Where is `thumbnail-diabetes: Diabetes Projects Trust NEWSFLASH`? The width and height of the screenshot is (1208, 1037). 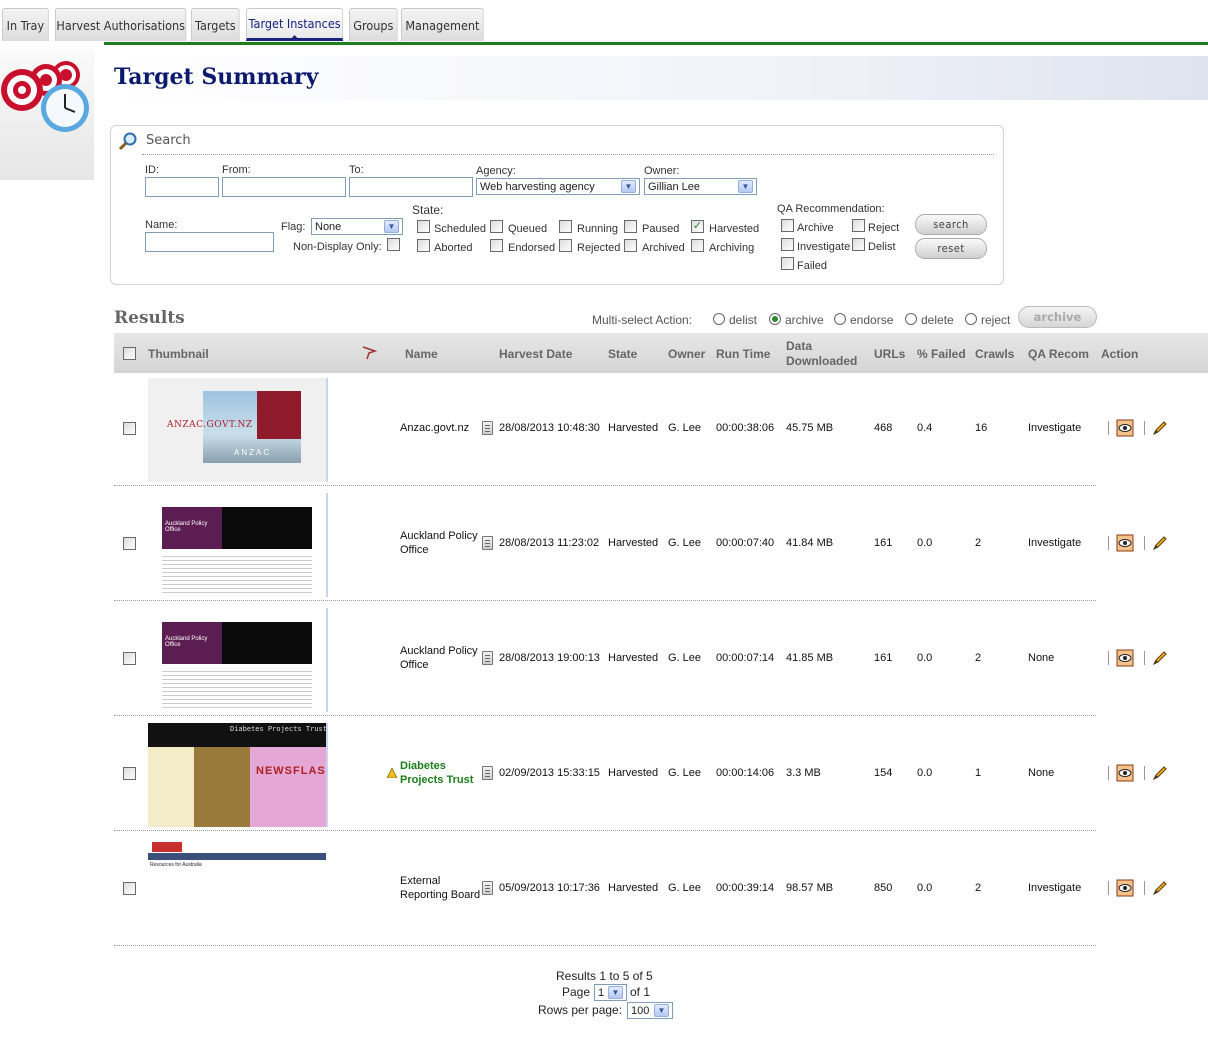 thumbnail-diabetes: Diabetes Projects Trust NEWSFLASH is located at coordinates (238, 775).